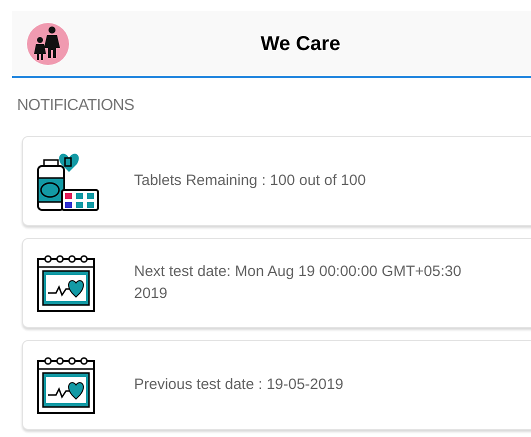 The image size is (531, 437). I want to click on section-title: NOTIFICATIONS, so click(76, 106).